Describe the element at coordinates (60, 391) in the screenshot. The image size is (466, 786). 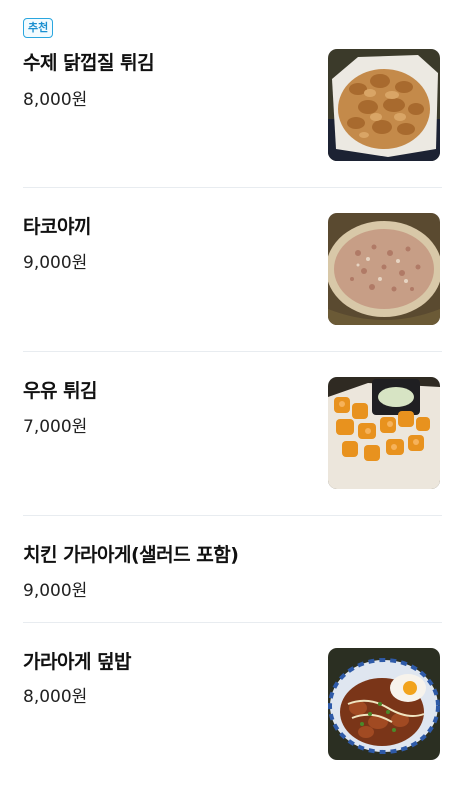
I see `menu-item-name: 우유 튀김` at that location.